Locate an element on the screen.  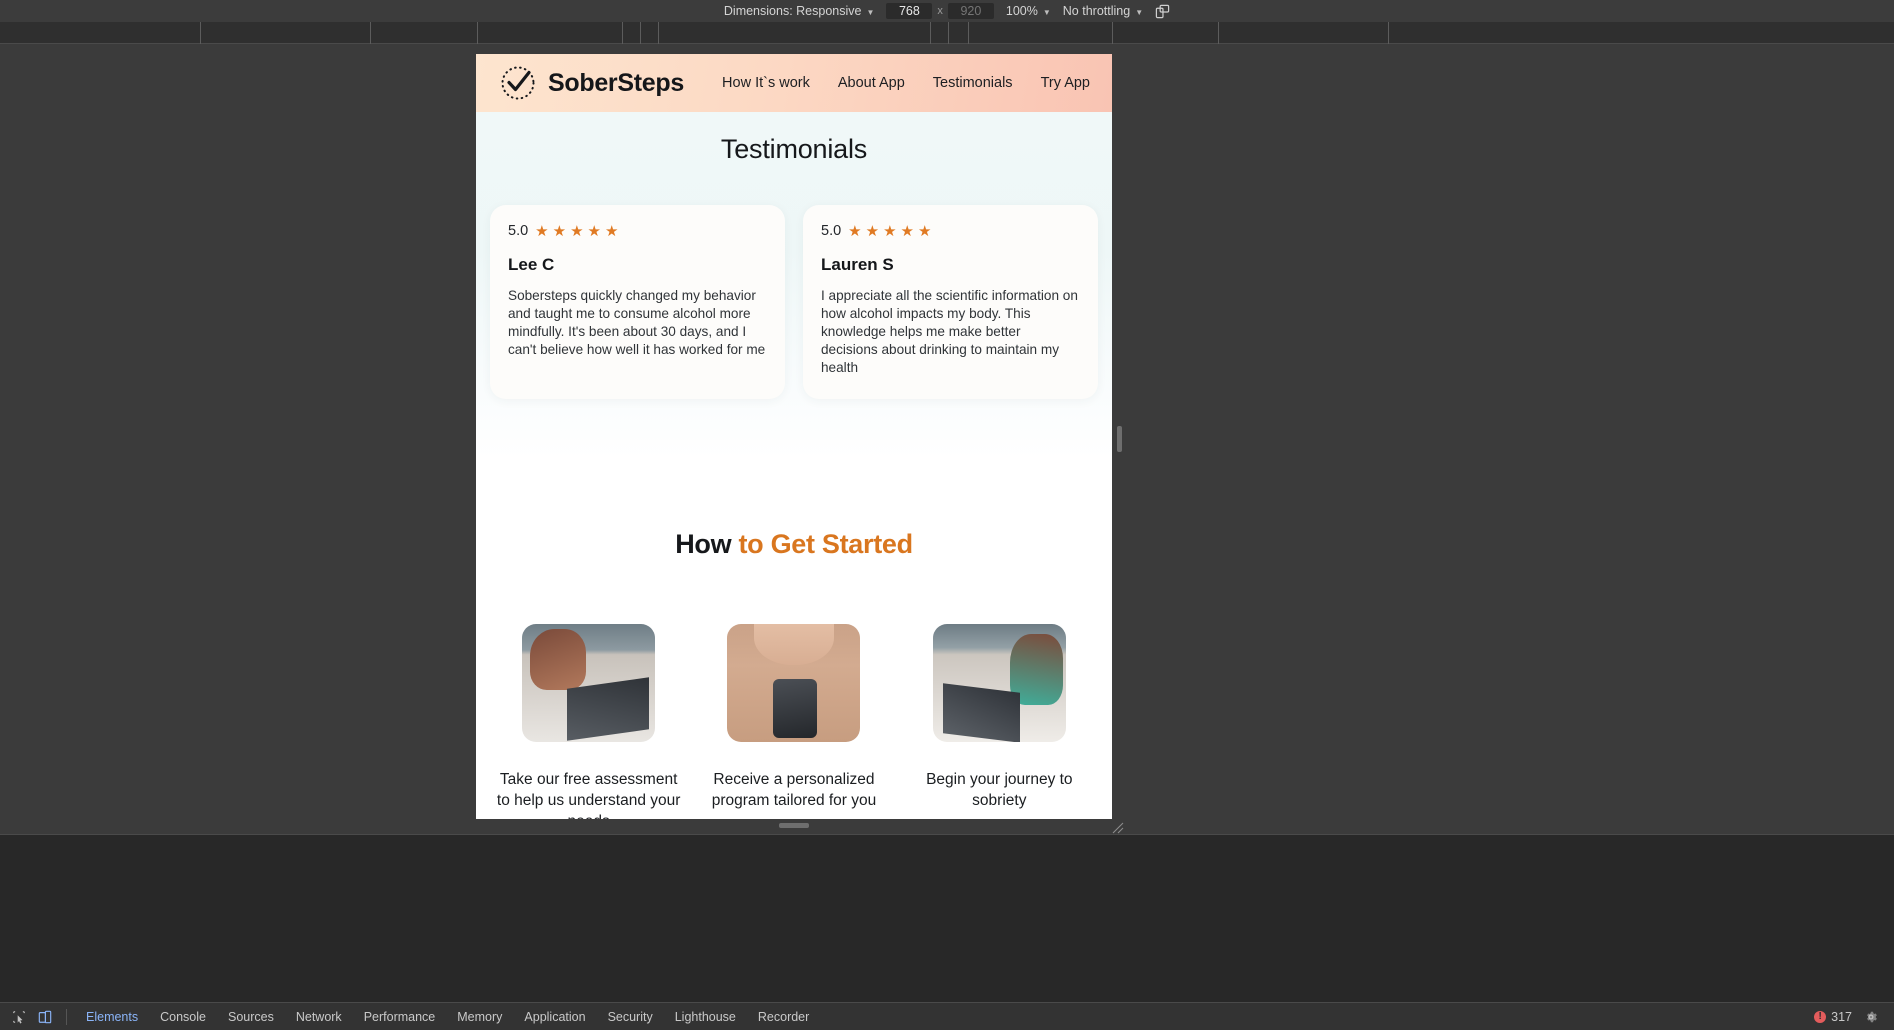
get-started-title: How to Get Started is located at coordinates (794, 544).